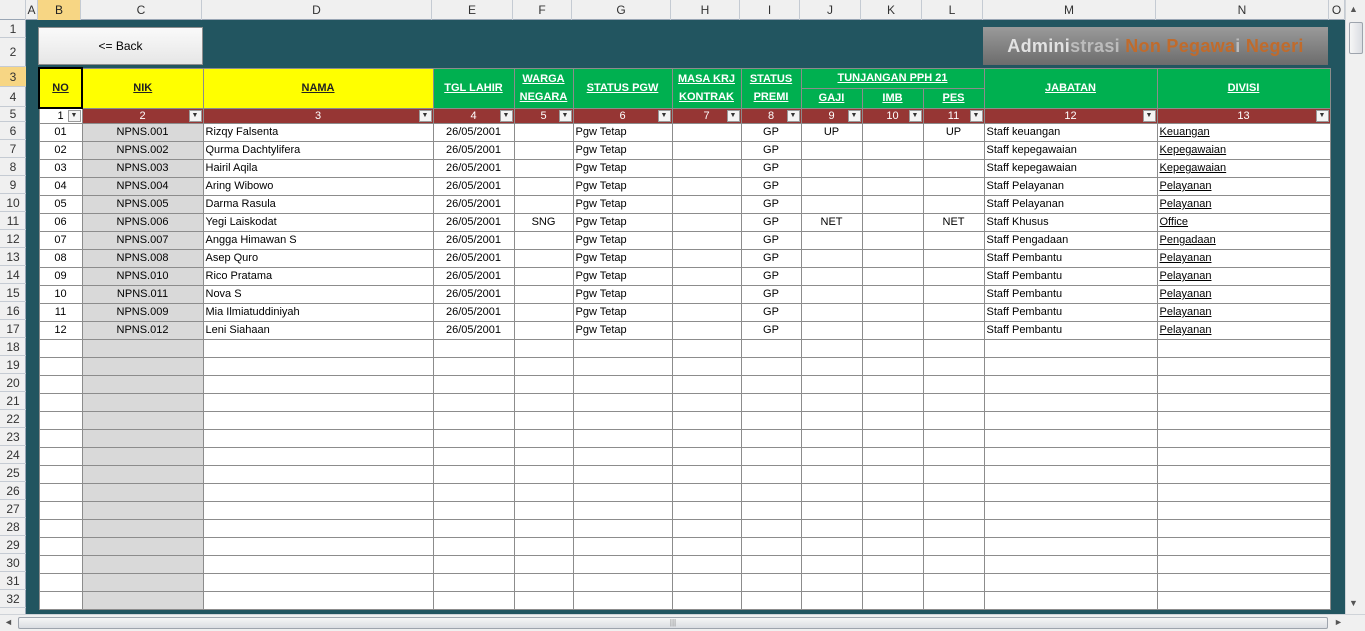  Describe the element at coordinates (13, 275) in the screenshot. I see `row-header-14: 14` at that location.